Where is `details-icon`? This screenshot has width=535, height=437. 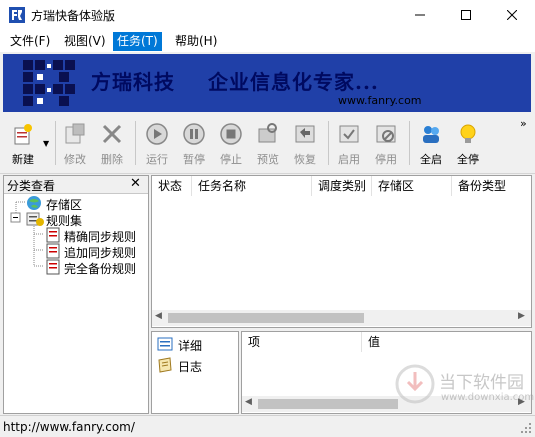
details-icon is located at coordinates (165, 344).